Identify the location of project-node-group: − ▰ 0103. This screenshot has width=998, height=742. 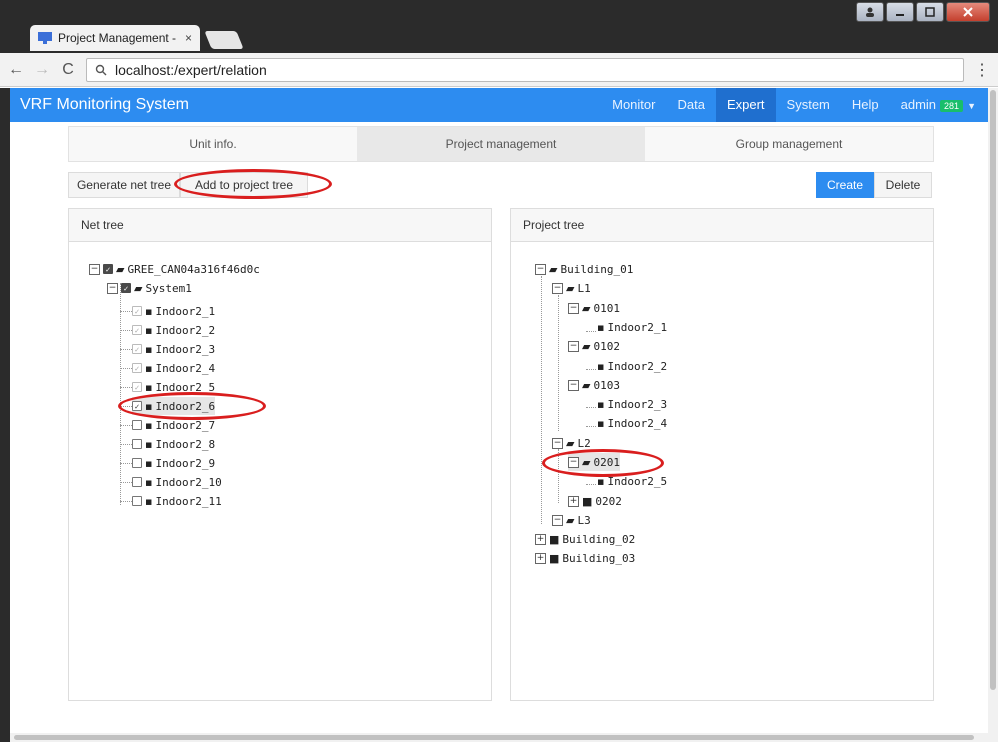
(594, 385).